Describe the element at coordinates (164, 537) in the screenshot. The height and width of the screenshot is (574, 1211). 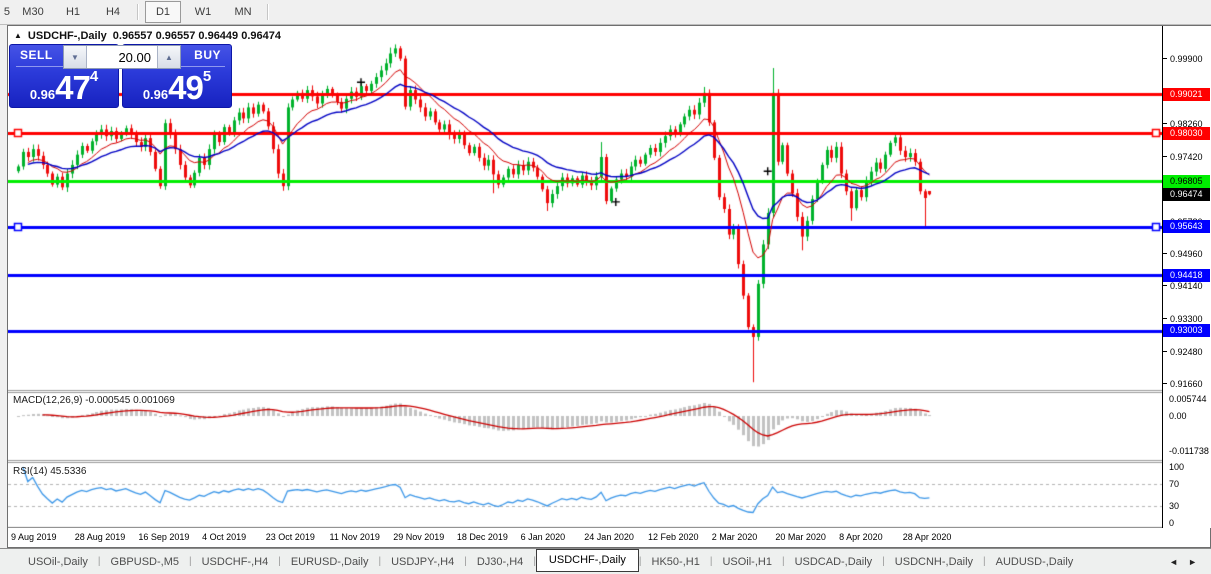
I see `date-tick-label: 16 Sep 2019` at that location.